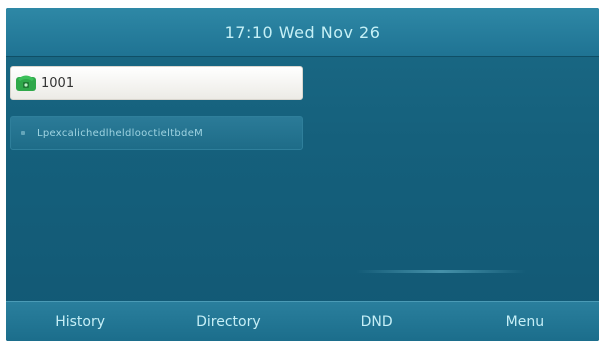  I want to click on status-bar: 17:10 Wed Nov 26, so click(302, 32).